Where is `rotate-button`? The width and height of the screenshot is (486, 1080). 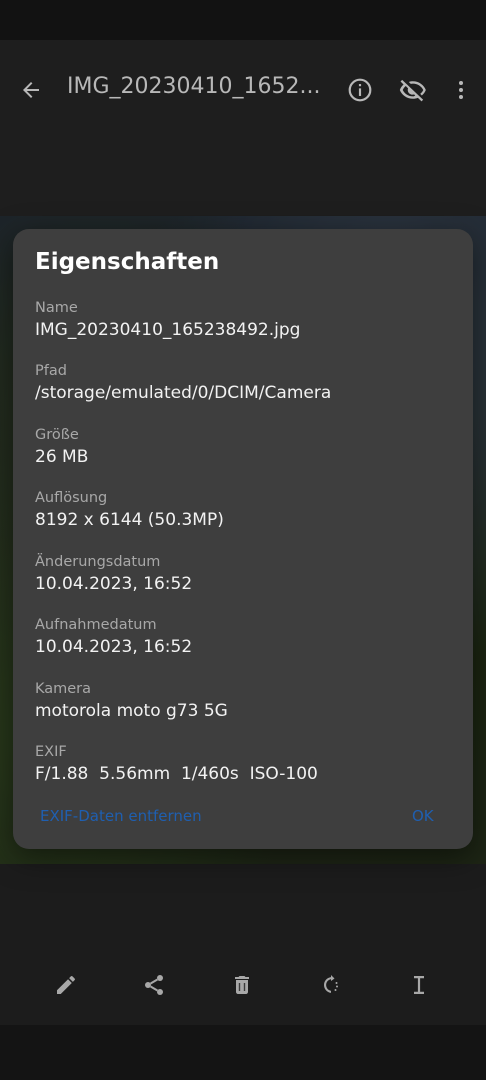
rotate-button is located at coordinates (331, 985).